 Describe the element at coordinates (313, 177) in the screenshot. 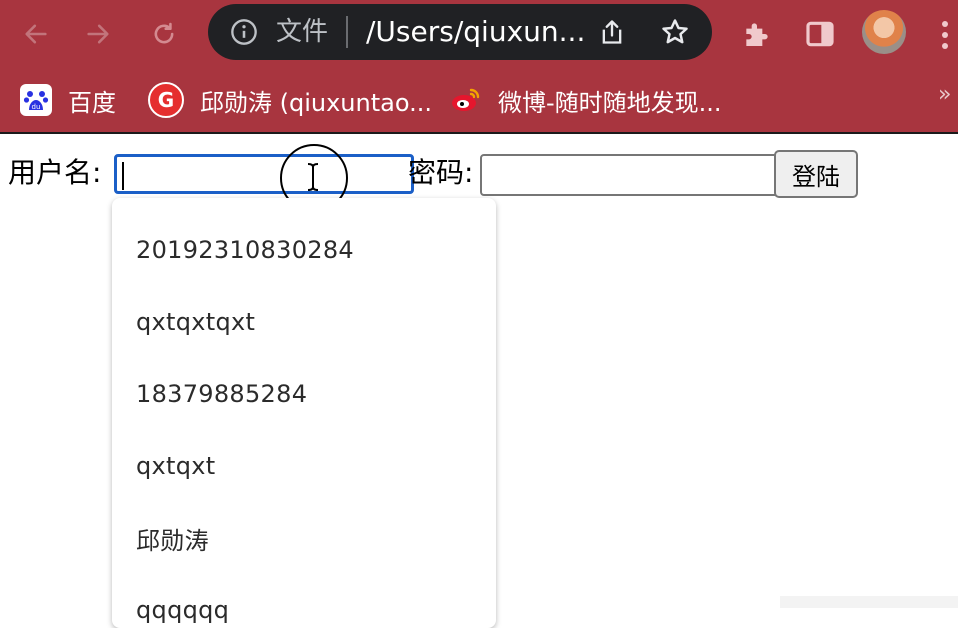

I see `text-cursor-icon` at that location.